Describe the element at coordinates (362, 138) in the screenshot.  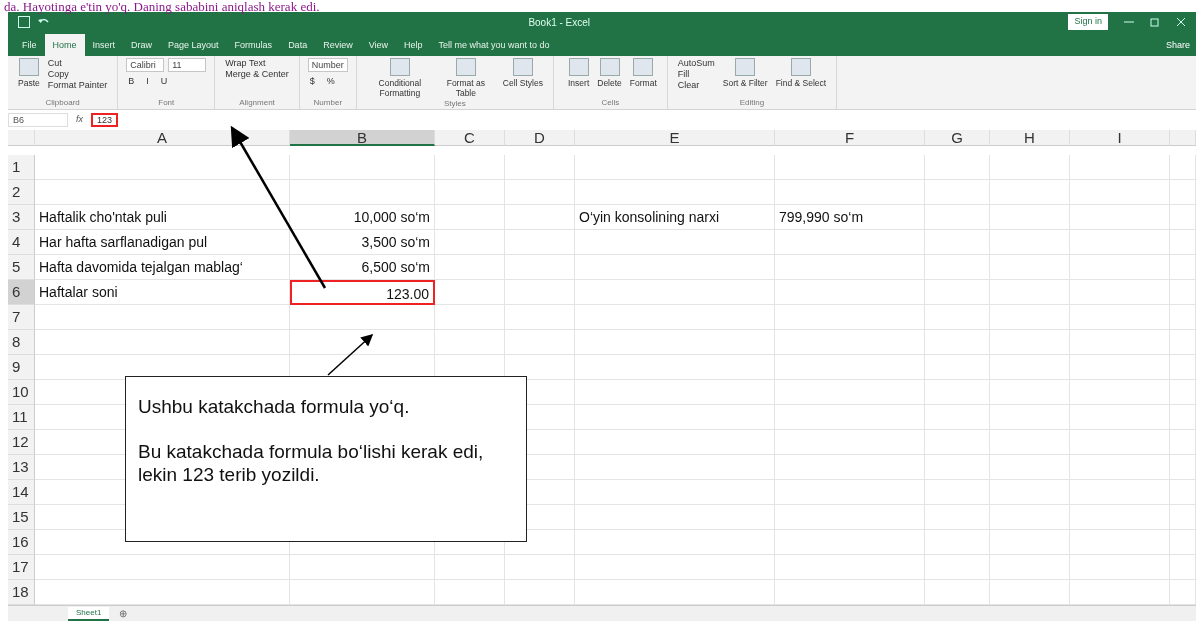
I see `column-header: B` at that location.